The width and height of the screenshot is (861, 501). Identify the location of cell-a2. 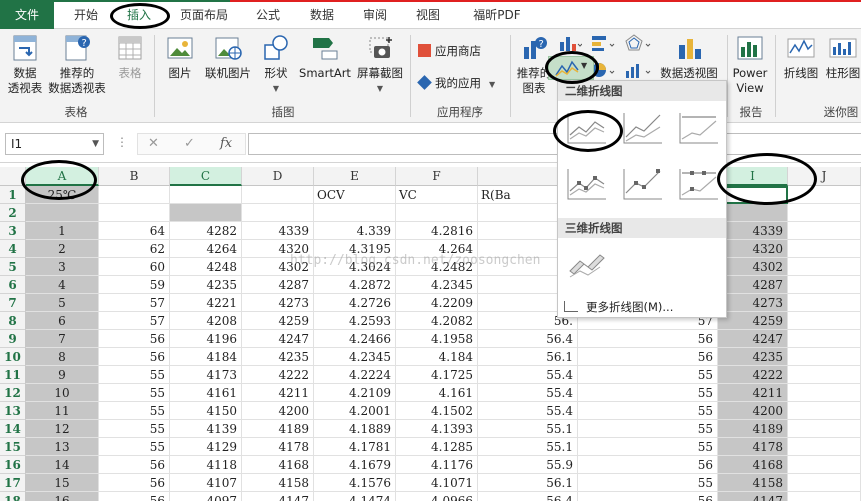
(62, 213).